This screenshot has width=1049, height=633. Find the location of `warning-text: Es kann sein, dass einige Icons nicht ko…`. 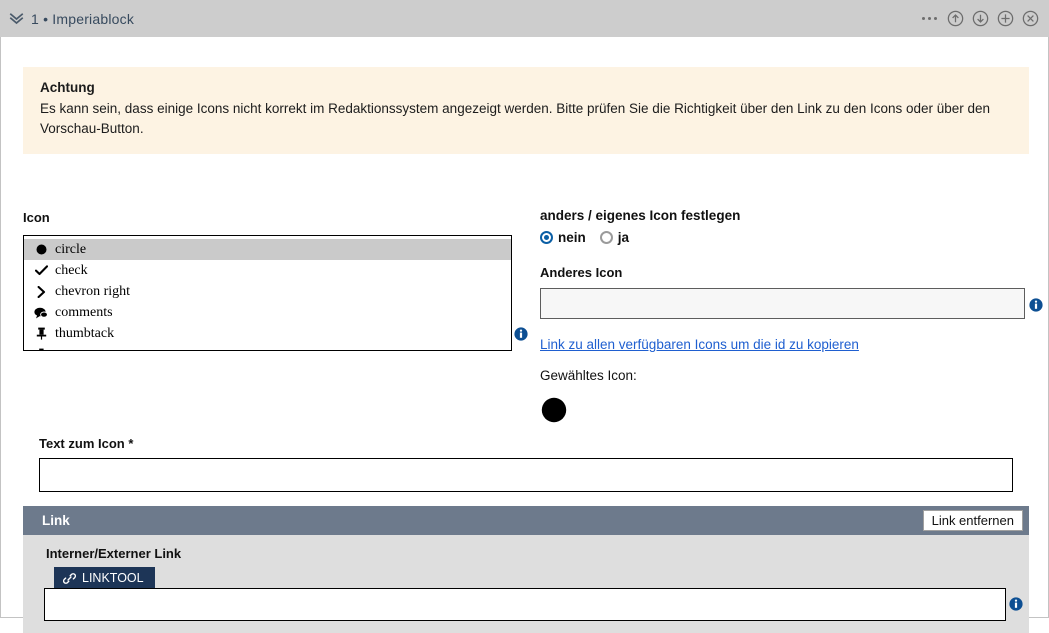

warning-text: Es kann sein, dass einige Icons nicht ko… is located at coordinates (515, 118).